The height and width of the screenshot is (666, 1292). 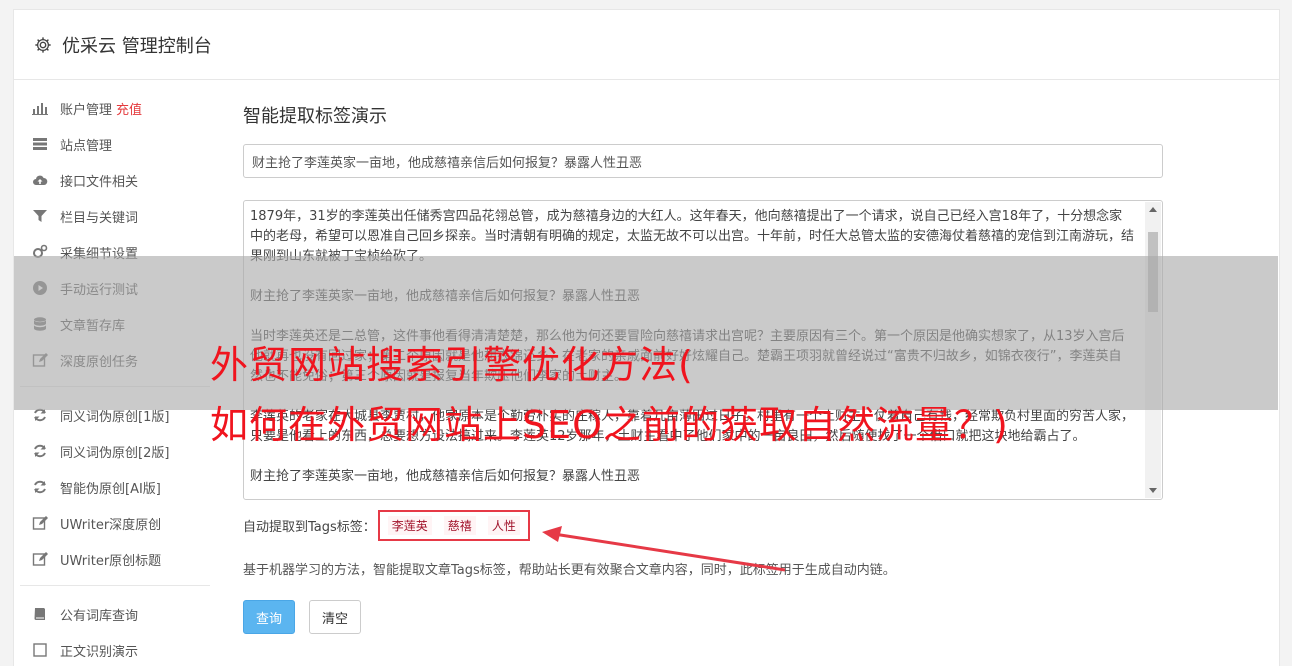 What do you see at coordinates (664, 549) in the screenshot?
I see `red-arrow-icon` at bounding box center [664, 549].